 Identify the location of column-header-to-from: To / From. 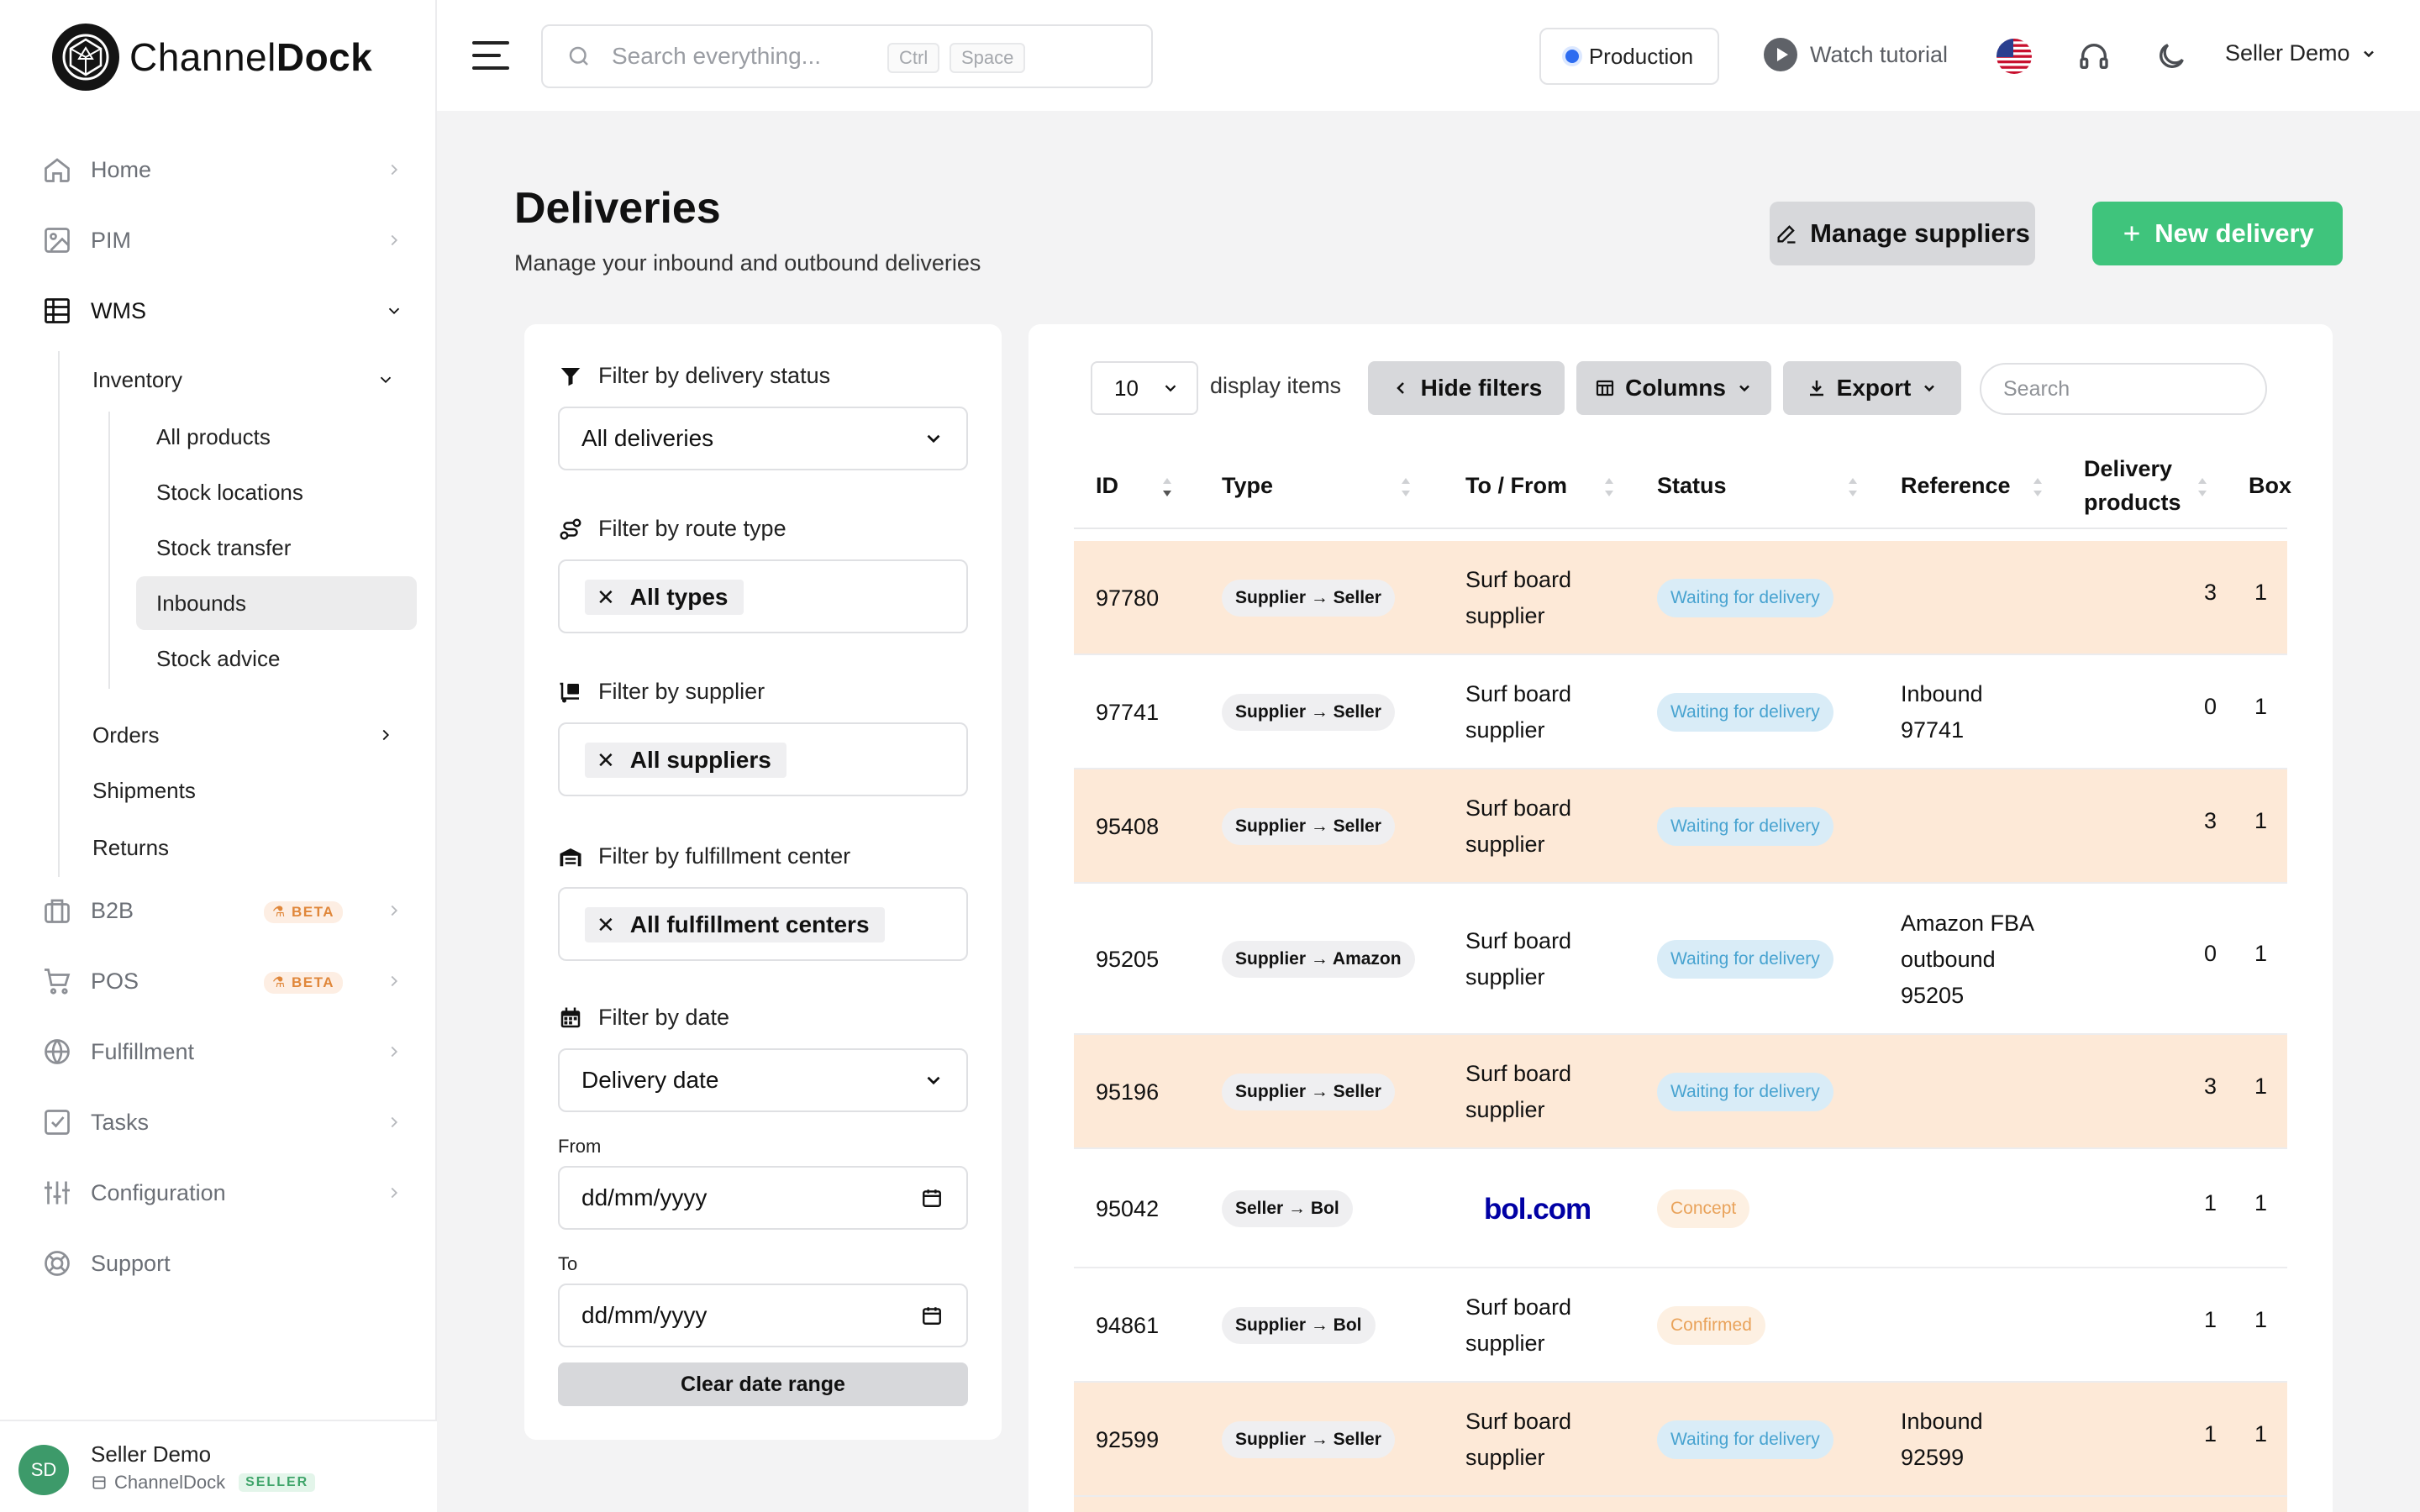
(1516, 485).